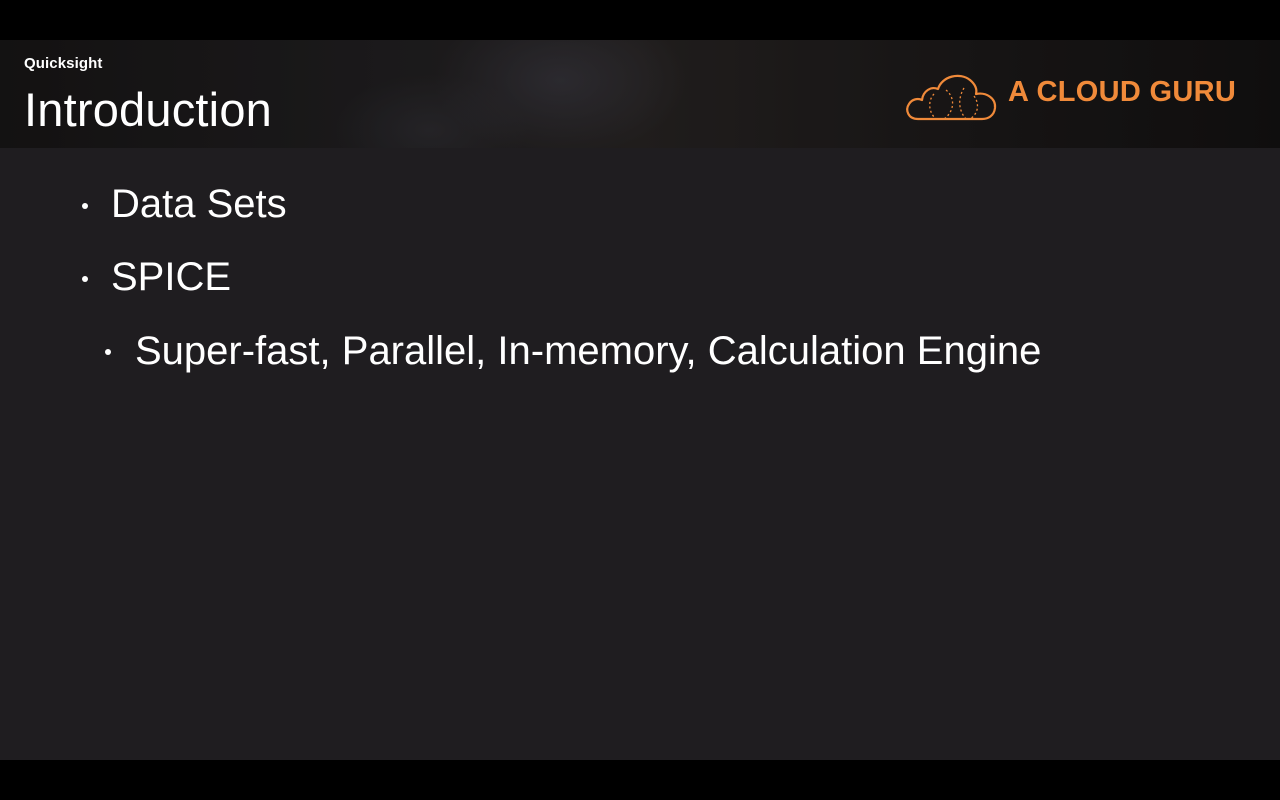 This screenshot has width=1280, height=800. Describe the element at coordinates (199, 204) in the screenshot. I see `bullet-item: Data Sets` at that location.